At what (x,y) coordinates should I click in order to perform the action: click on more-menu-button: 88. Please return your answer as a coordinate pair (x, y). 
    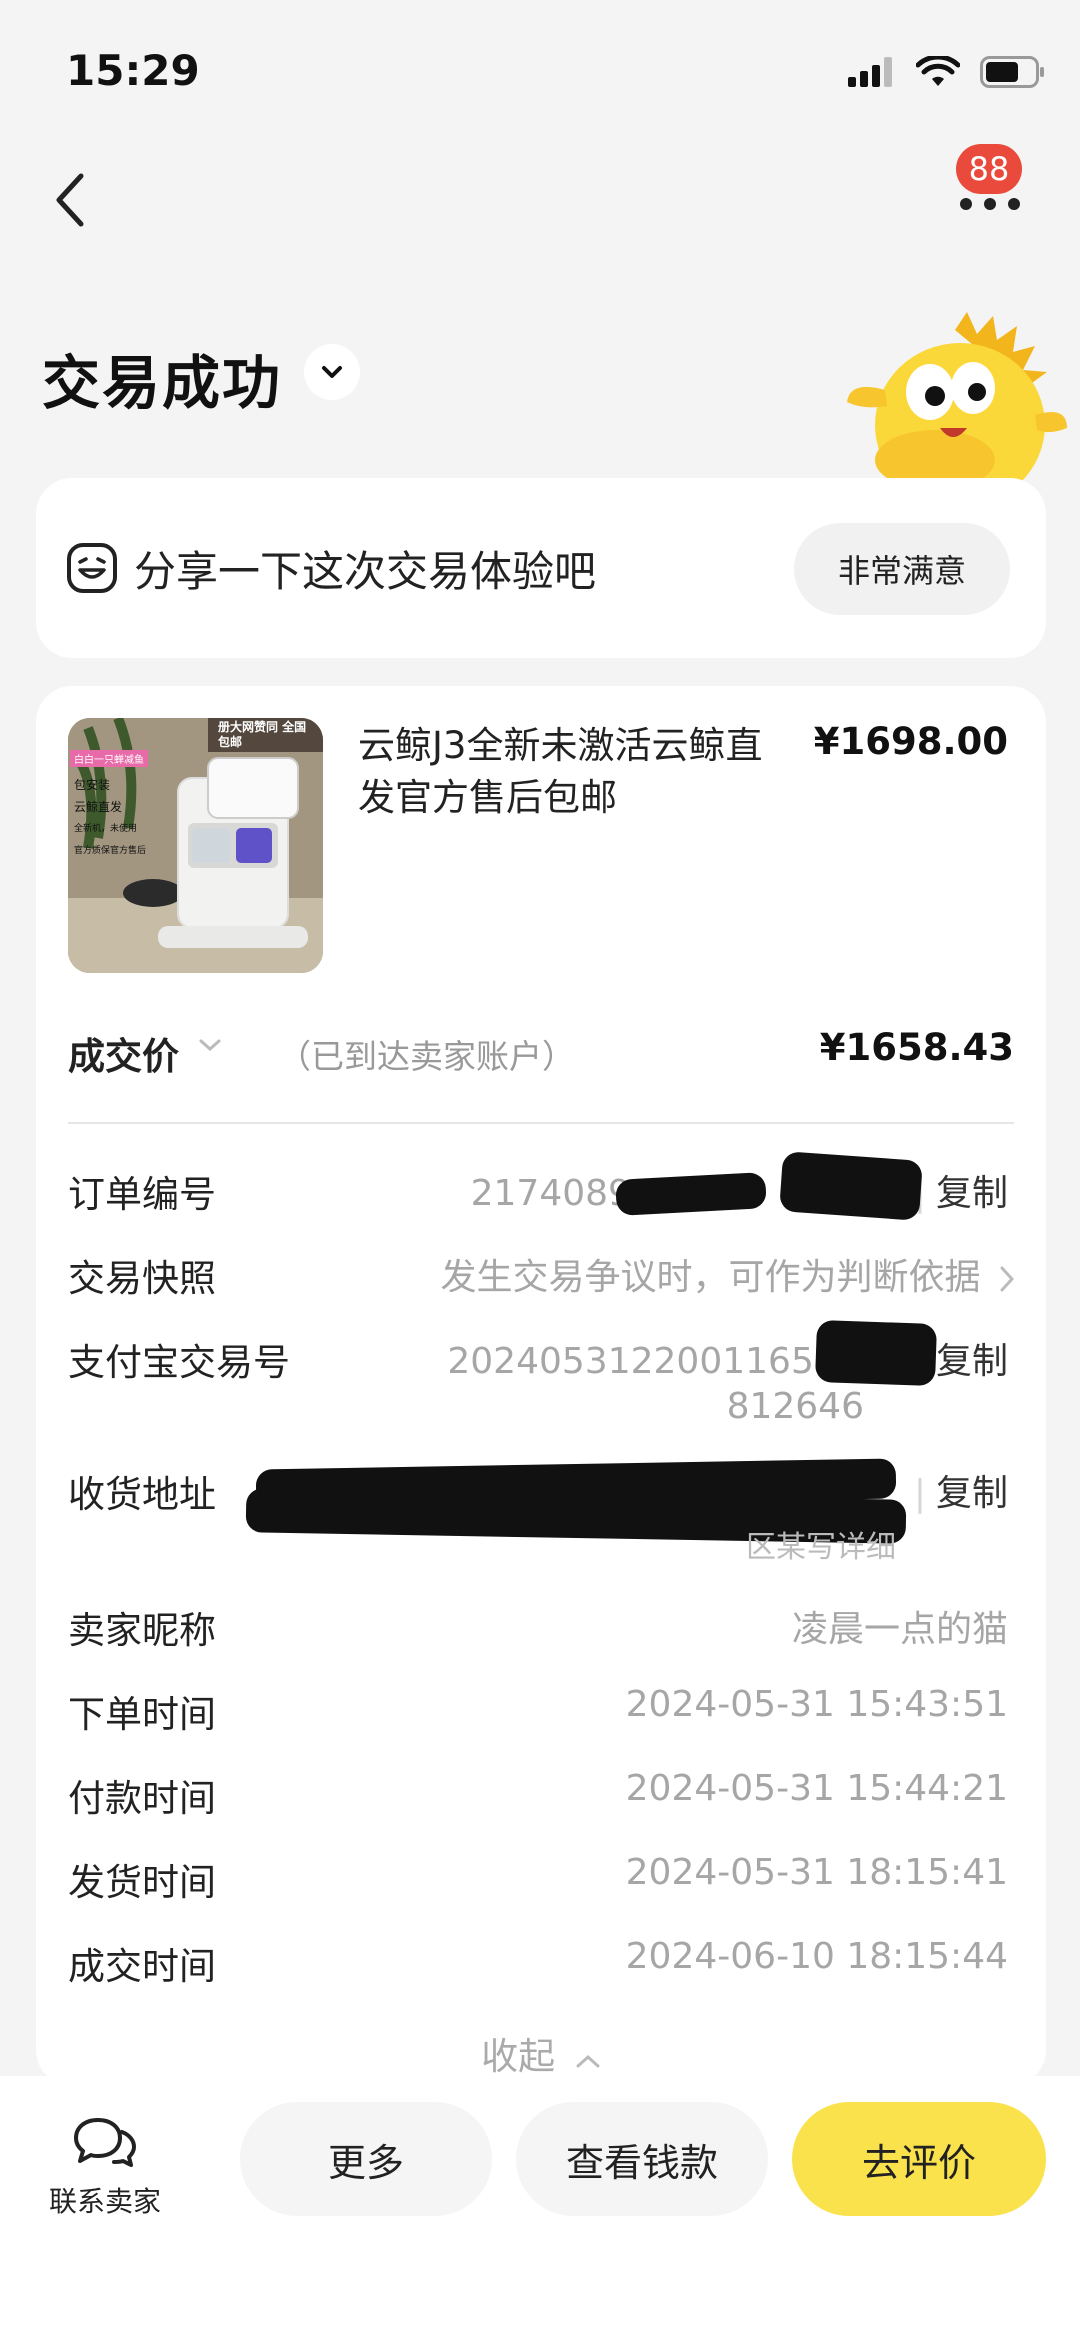
    Looking at the image, I should click on (989, 180).